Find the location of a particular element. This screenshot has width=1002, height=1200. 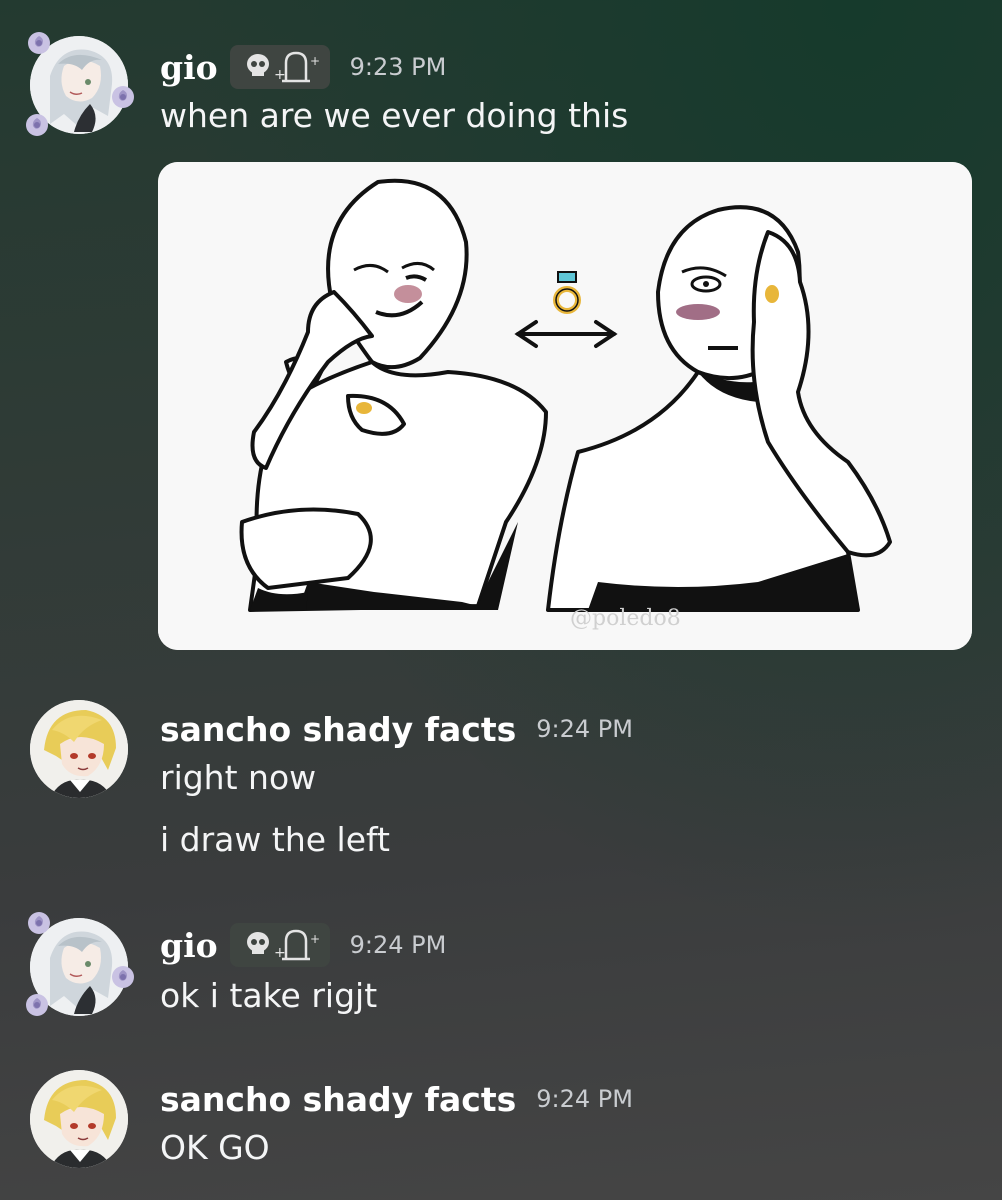

message-text: right now is located at coordinates (238, 777).